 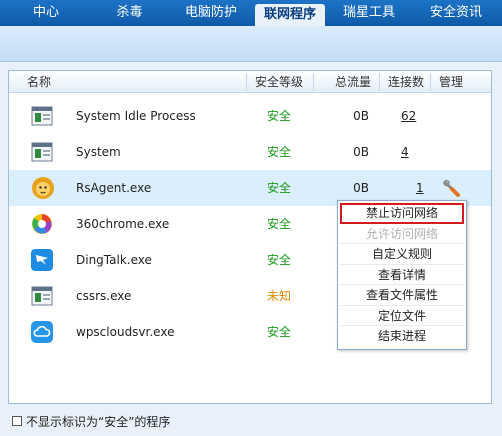 I want to click on tab-network-programs: 联网程序, so click(x=290, y=15).